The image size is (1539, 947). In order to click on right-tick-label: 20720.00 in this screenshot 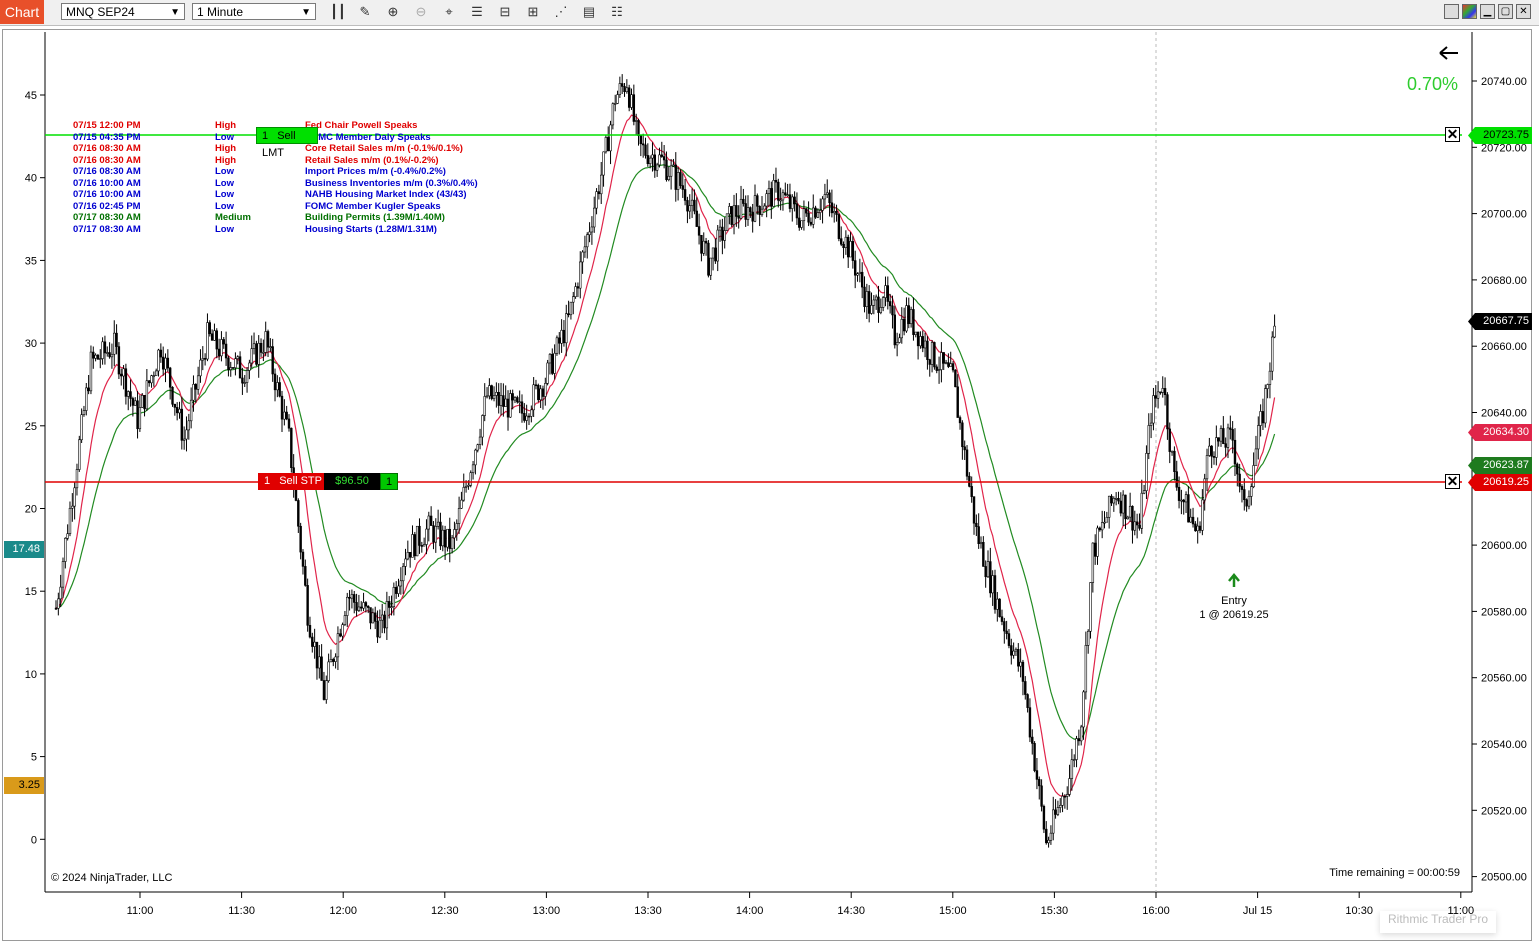, I will do `click(1504, 148)`.